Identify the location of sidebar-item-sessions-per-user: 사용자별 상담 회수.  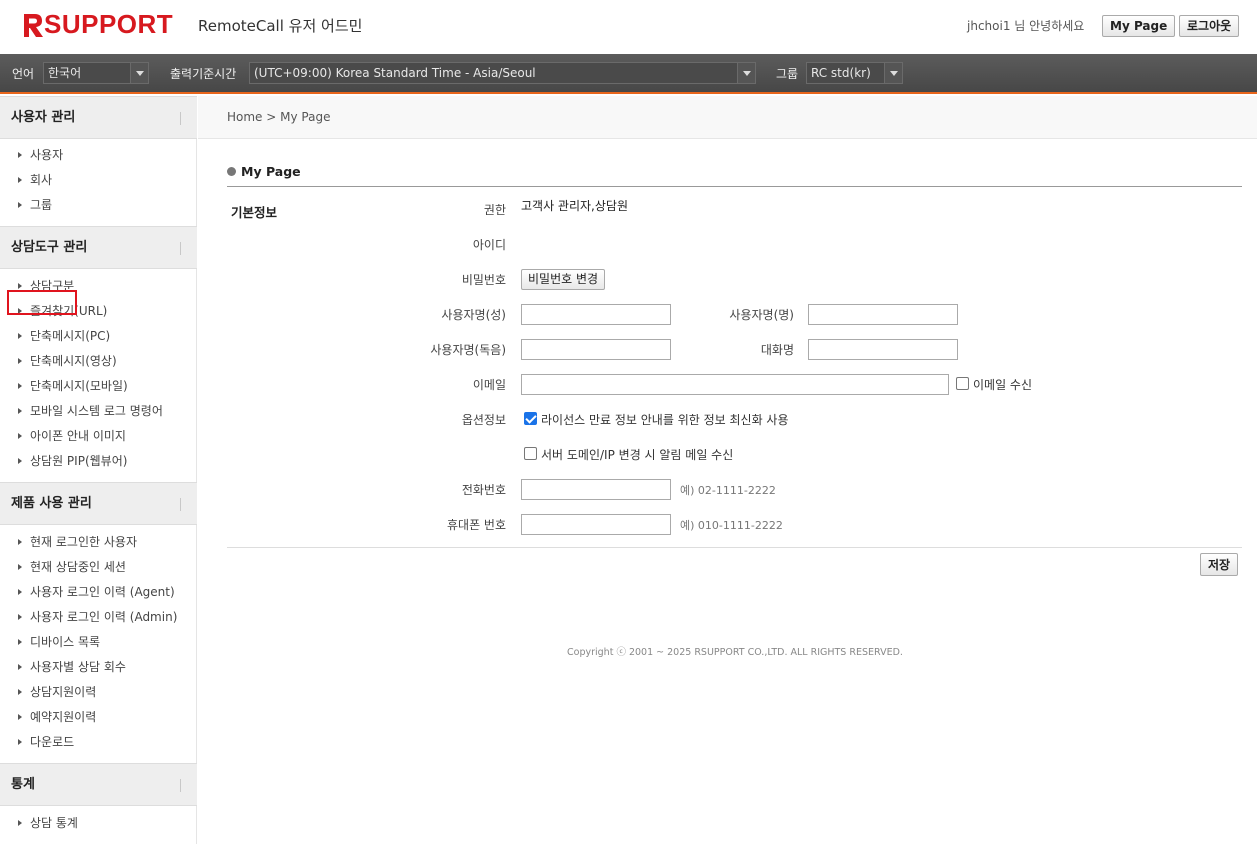
(72, 667).